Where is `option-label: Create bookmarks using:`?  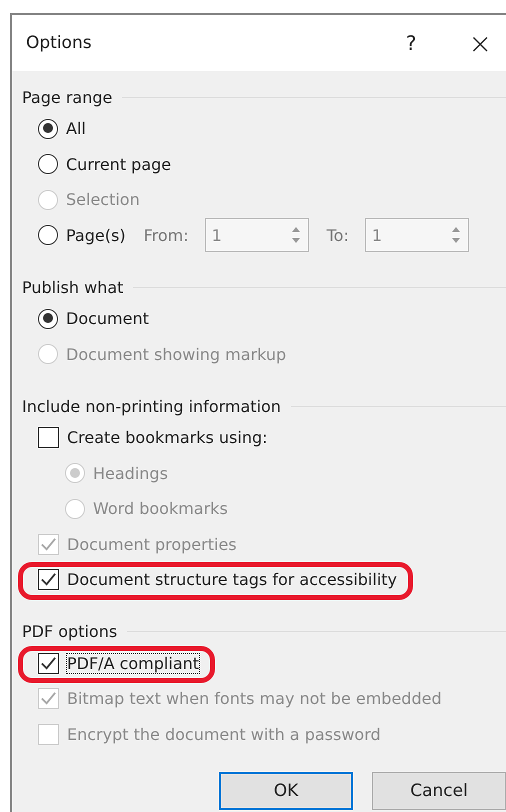 option-label: Create bookmarks using: is located at coordinates (167, 438).